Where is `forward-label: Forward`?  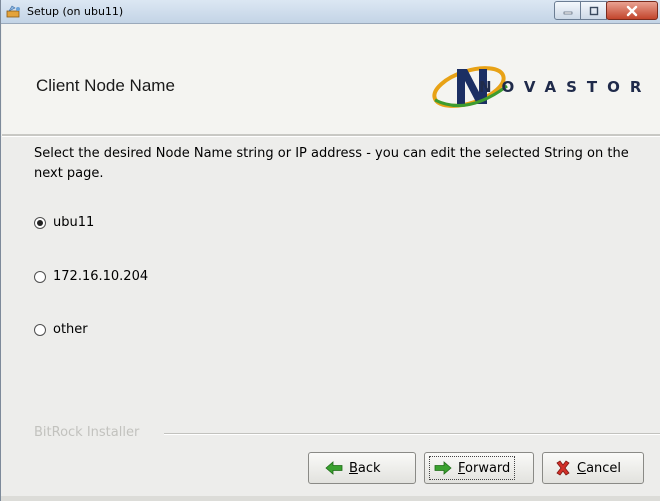
forward-label: Forward is located at coordinates (484, 468).